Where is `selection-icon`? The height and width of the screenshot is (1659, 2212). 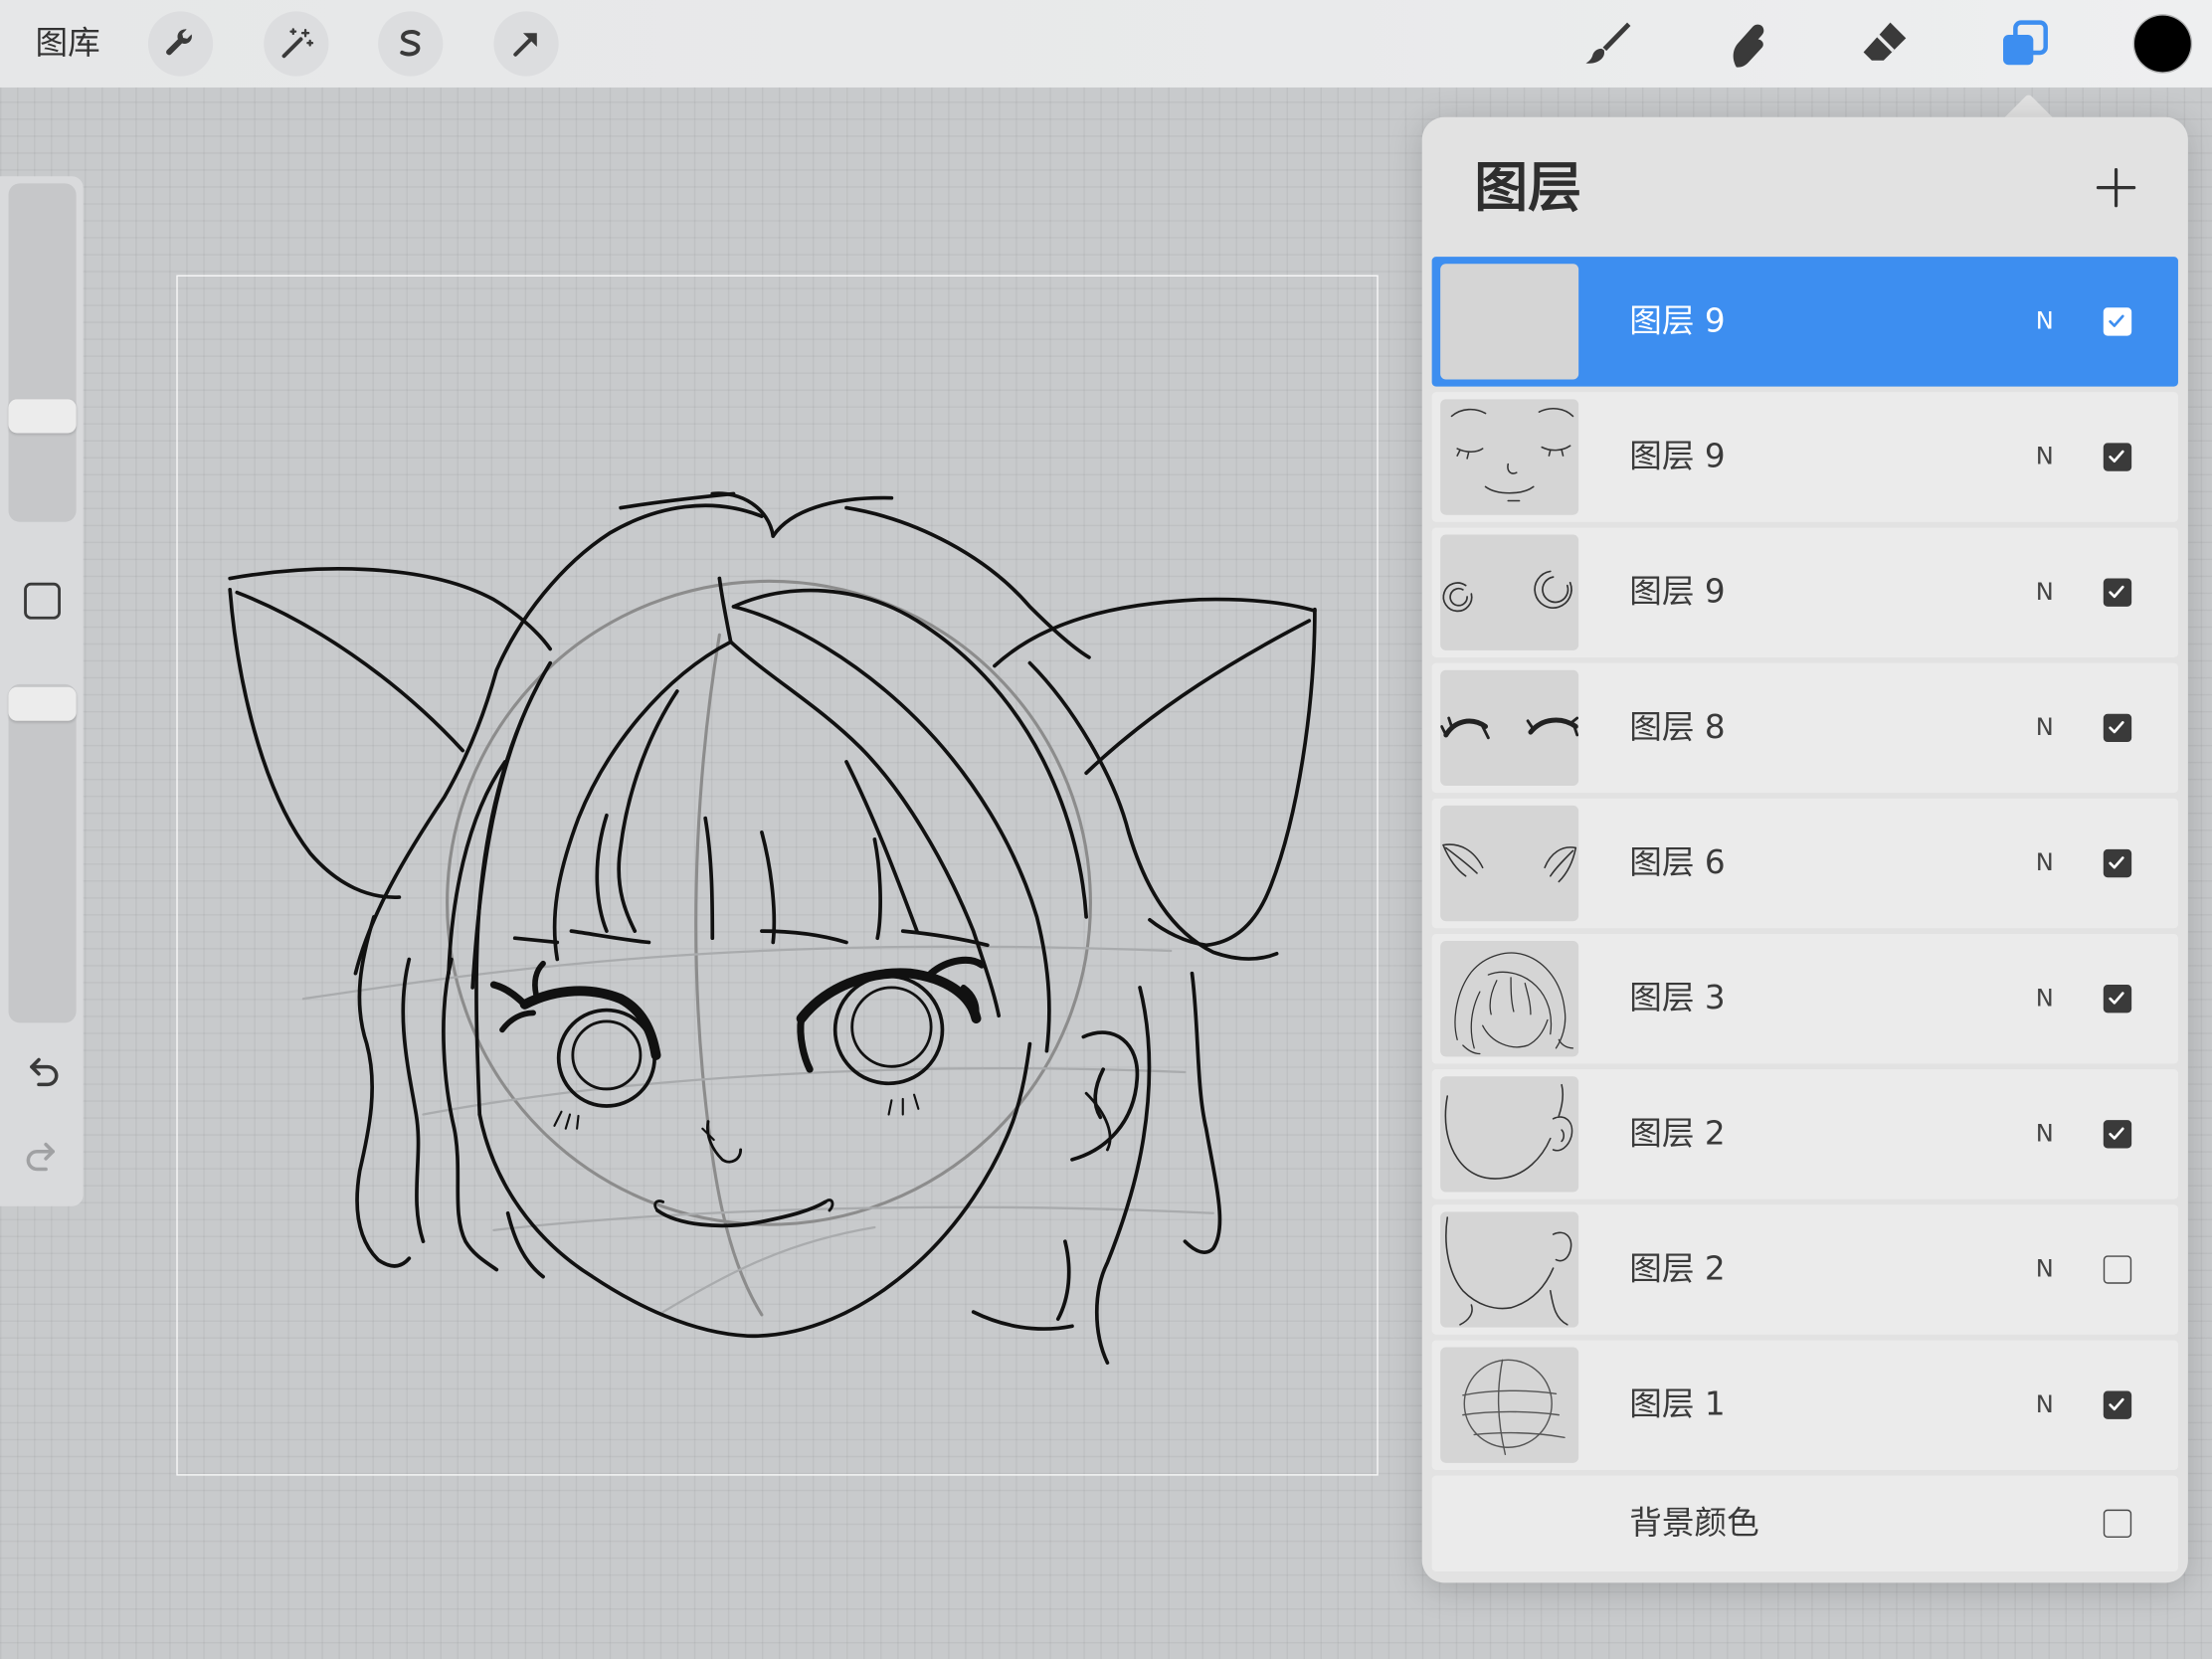 selection-icon is located at coordinates (410, 43).